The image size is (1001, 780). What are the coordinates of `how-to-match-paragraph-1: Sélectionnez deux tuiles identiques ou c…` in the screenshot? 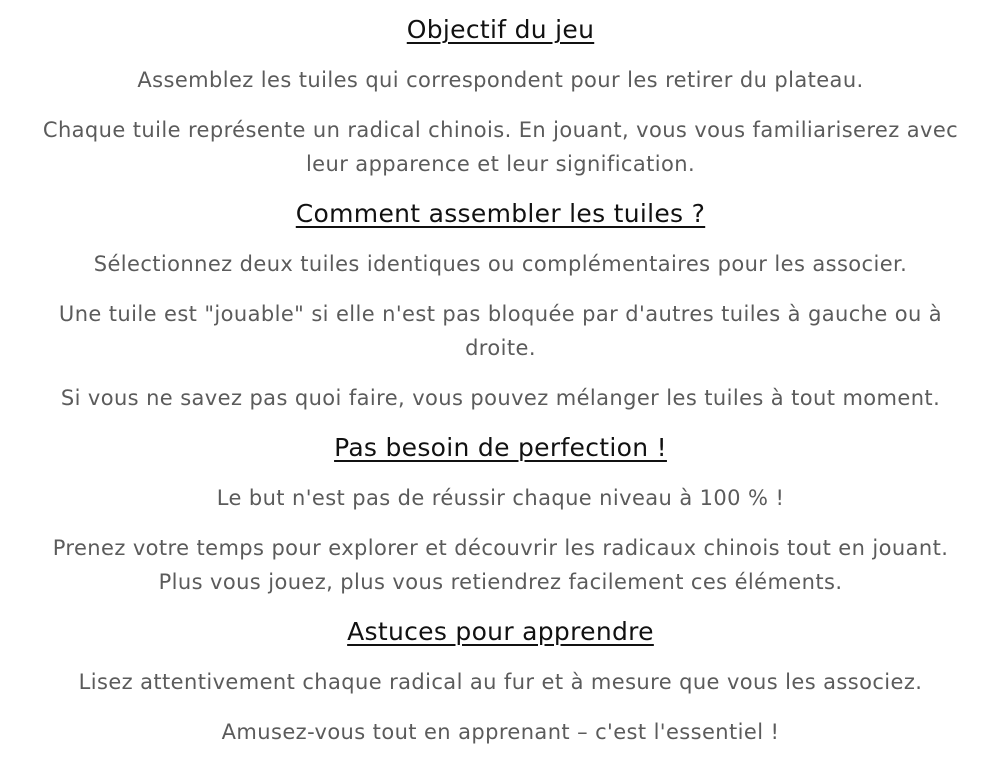 It's located at (500, 264).